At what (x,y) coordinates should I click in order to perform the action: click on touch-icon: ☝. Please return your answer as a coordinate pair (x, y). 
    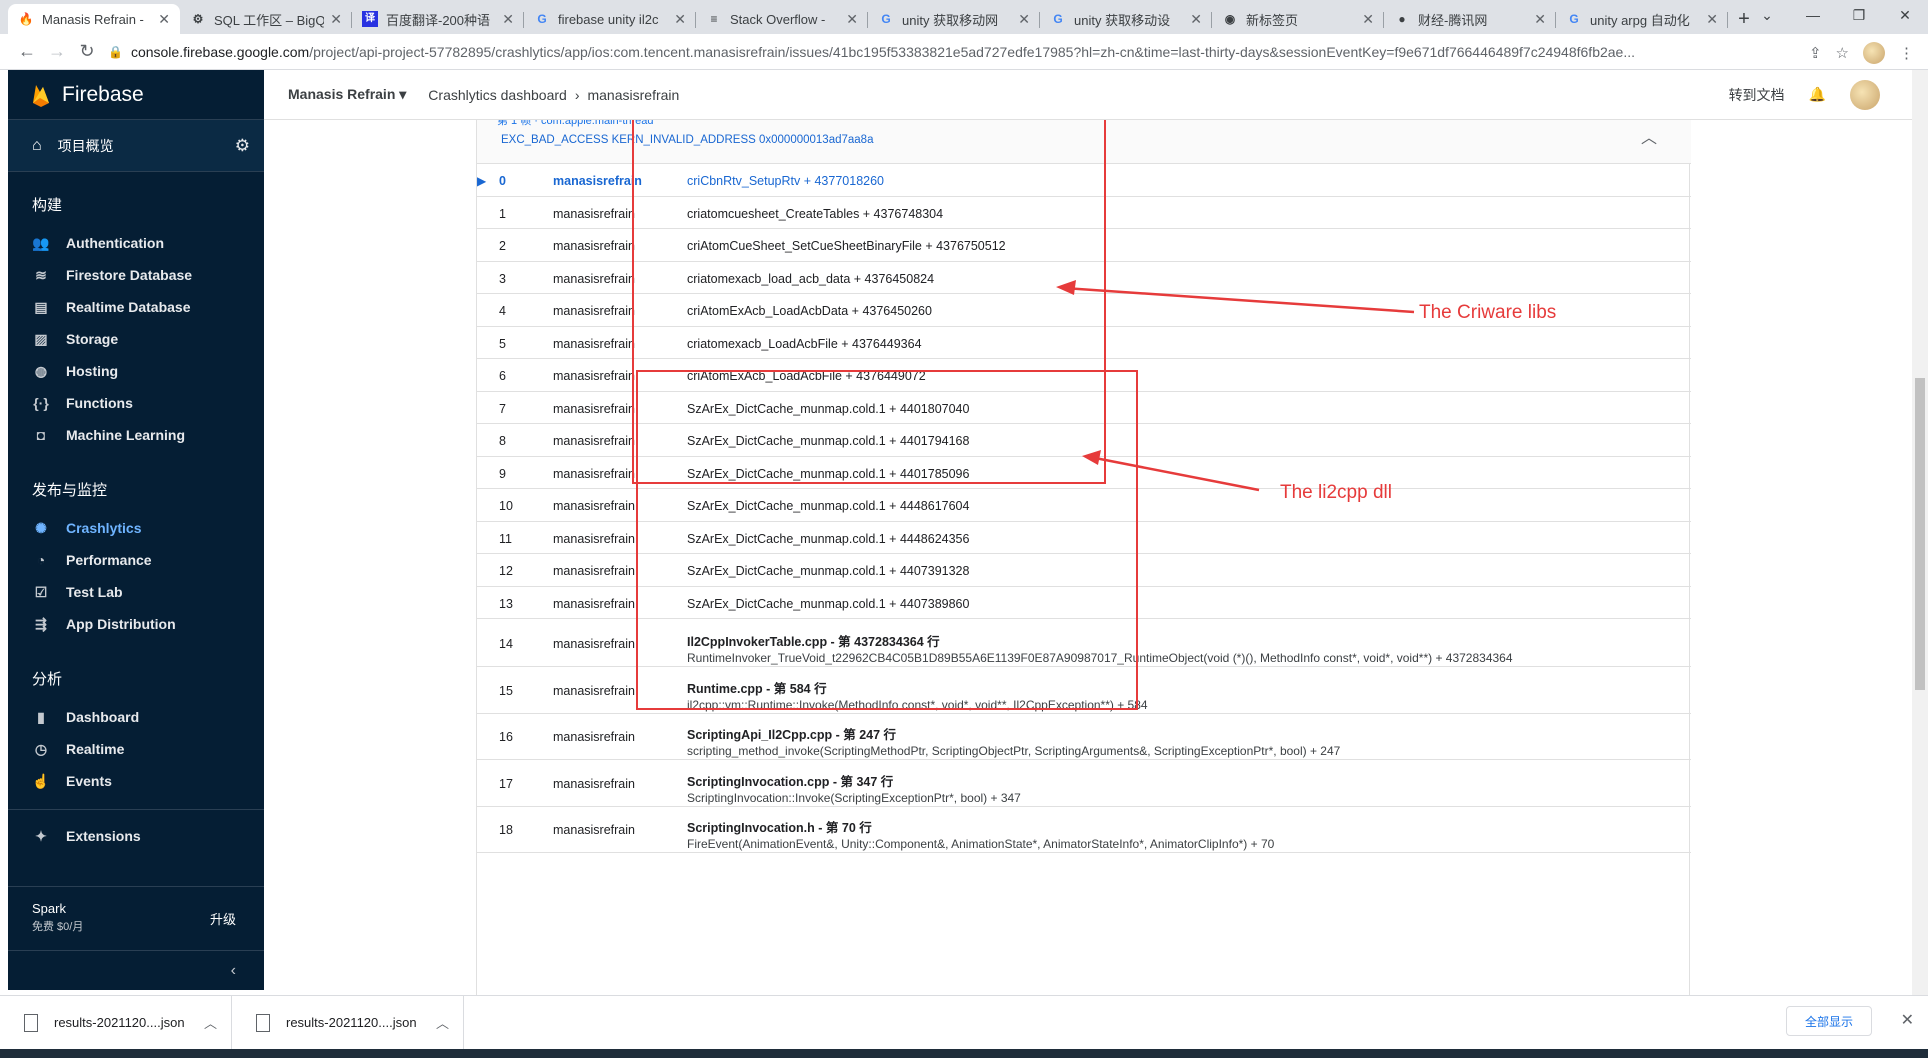
    Looking at the image, I should click on (41, 780).